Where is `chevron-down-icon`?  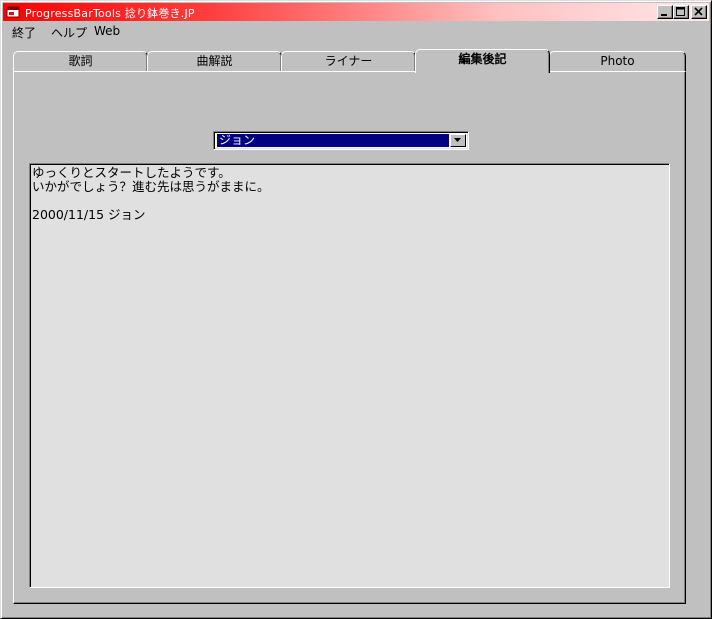
chevron-down-icon is located at coordinates (457, 140).